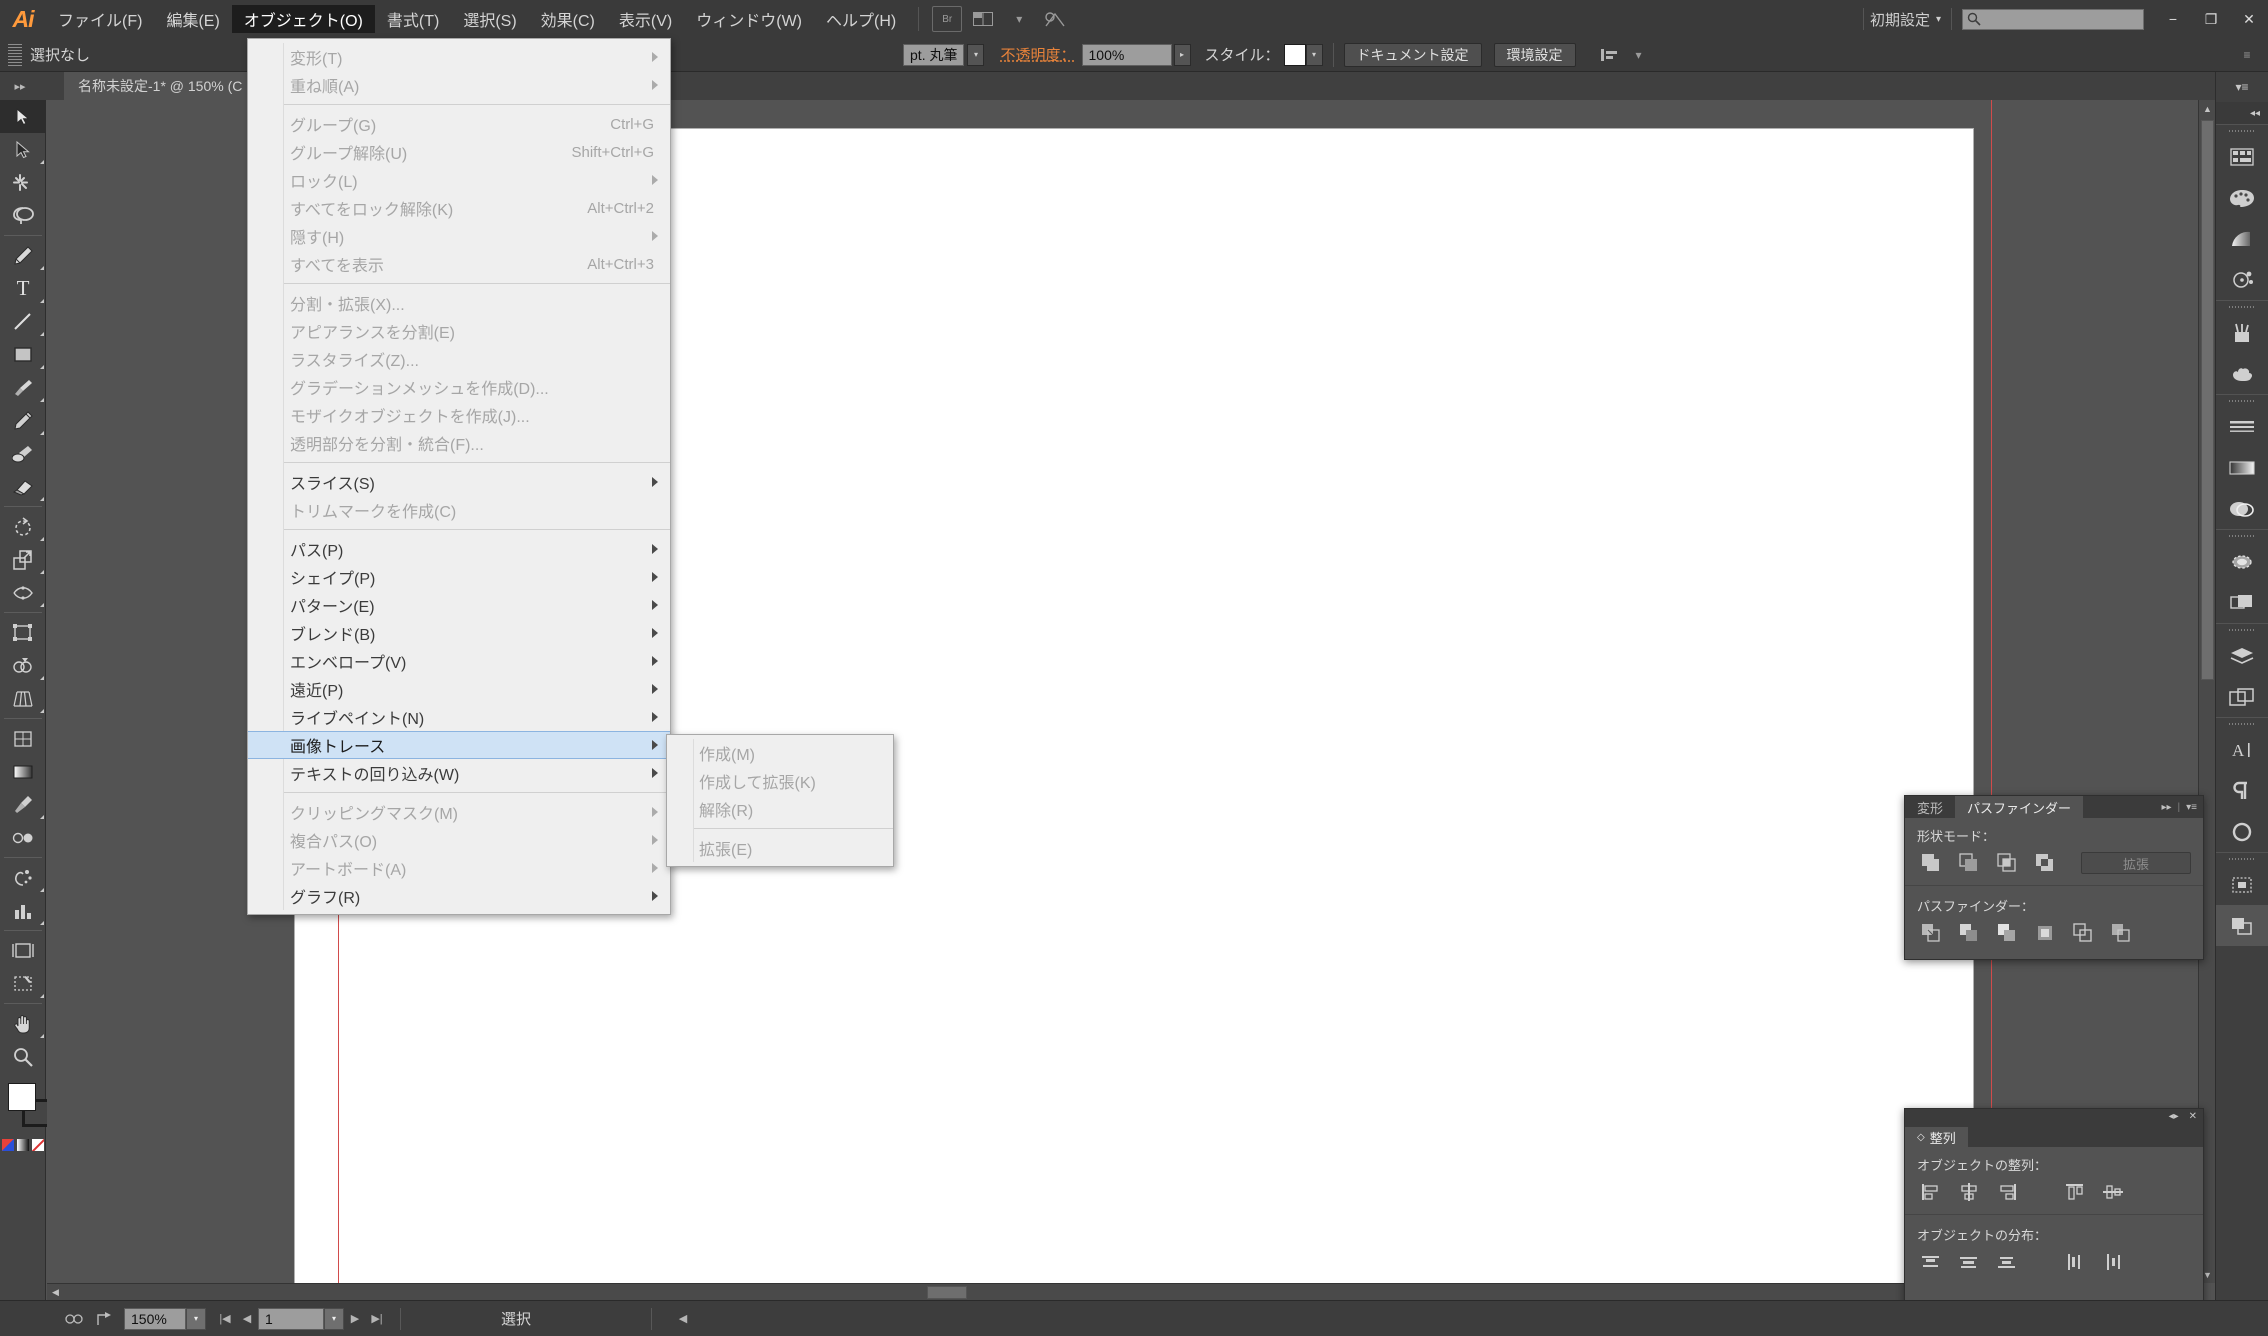  What do you see at coordinates (459, 510) in the screenshot?
I see `object-menu-item: トリムマークを作成(C)` at bounding box center [459, 510].